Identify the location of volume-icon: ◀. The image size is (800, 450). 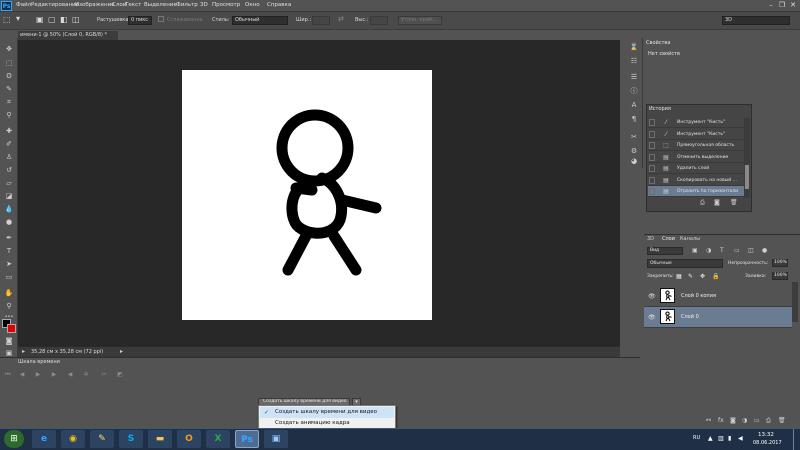
(740, 438).